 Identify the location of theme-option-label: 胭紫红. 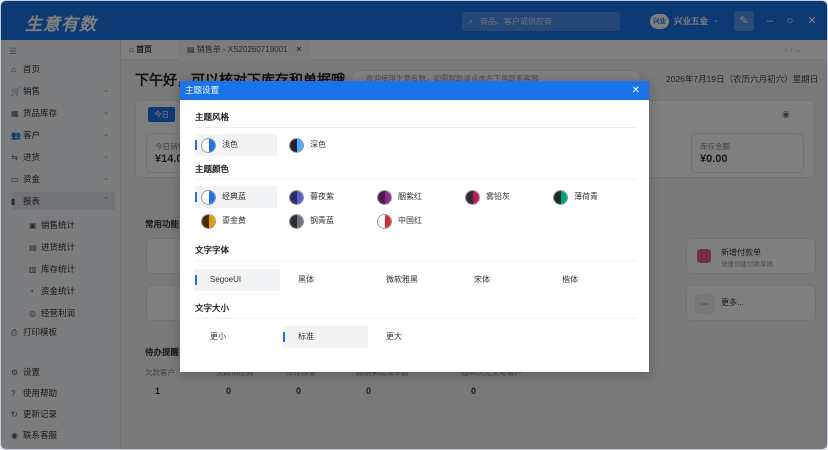
(410, 196).